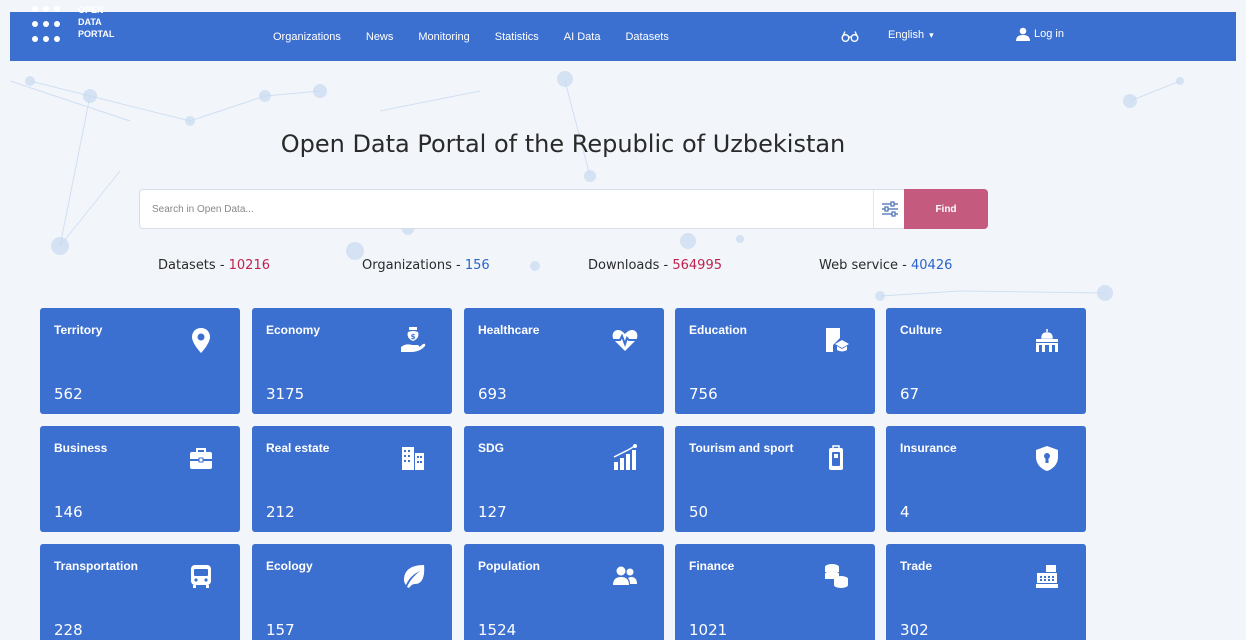  I want to click on category-title: Territory, so click(78, 330).